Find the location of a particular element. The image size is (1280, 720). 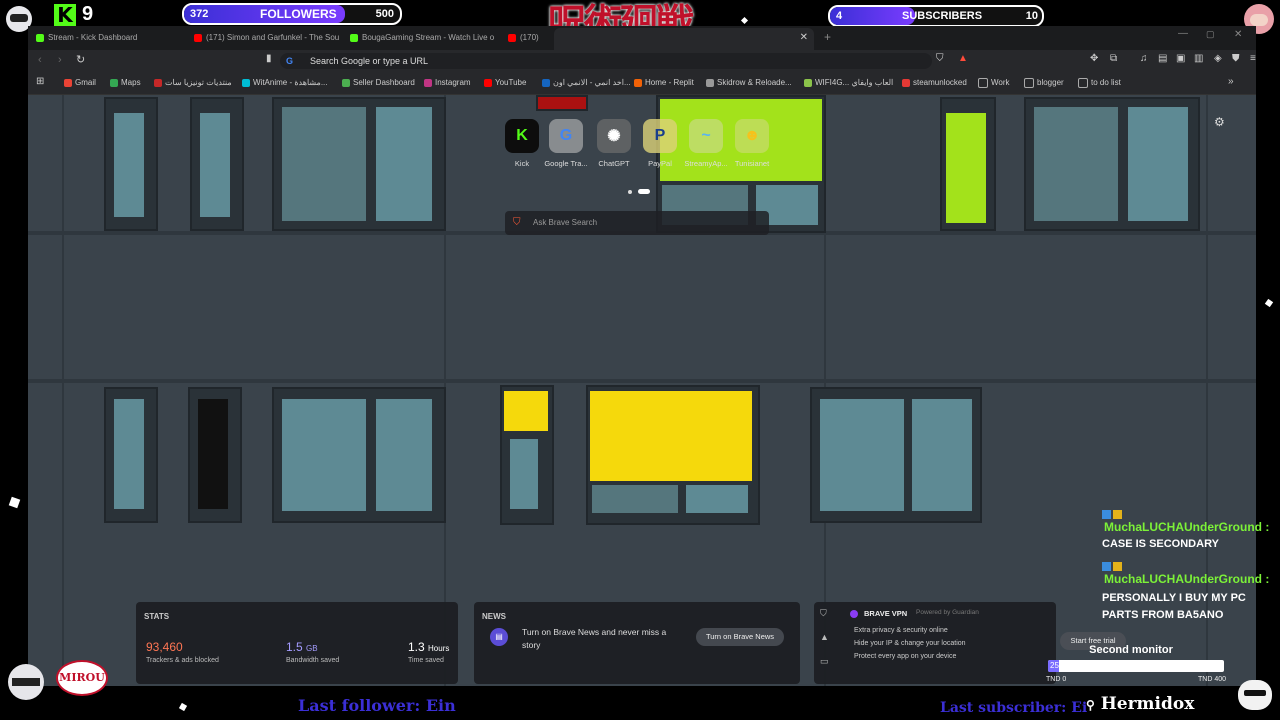

tab-youtube-simon: (171) Simon and Garfunkel - The Sou is located at coordinates (267, 38).